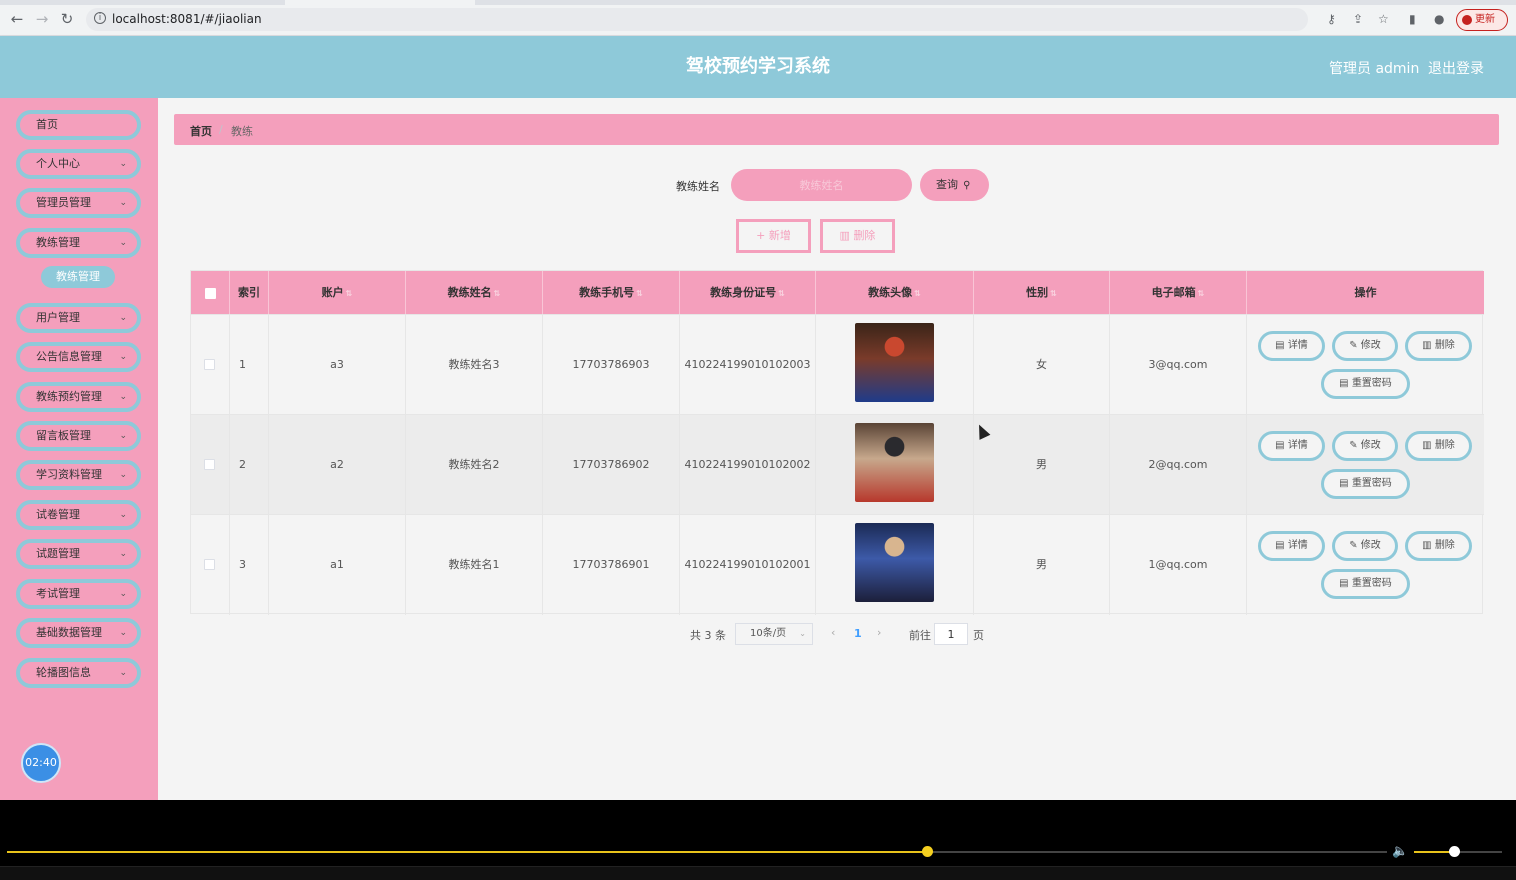 Image resolution: width=1516 pixels, height=880 pixels. I want to click on sidebar-subitem-coach-manage: 教练管理, so click(78, 277).